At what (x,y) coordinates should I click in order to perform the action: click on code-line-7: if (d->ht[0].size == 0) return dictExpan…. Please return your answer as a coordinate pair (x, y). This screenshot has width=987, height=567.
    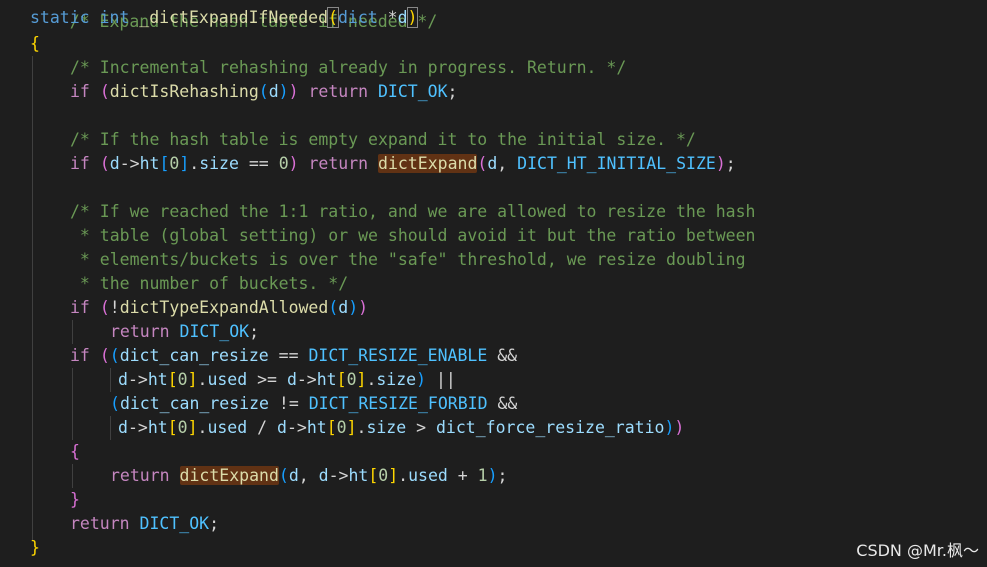
    Looking at the image, I should click on (403, 164).